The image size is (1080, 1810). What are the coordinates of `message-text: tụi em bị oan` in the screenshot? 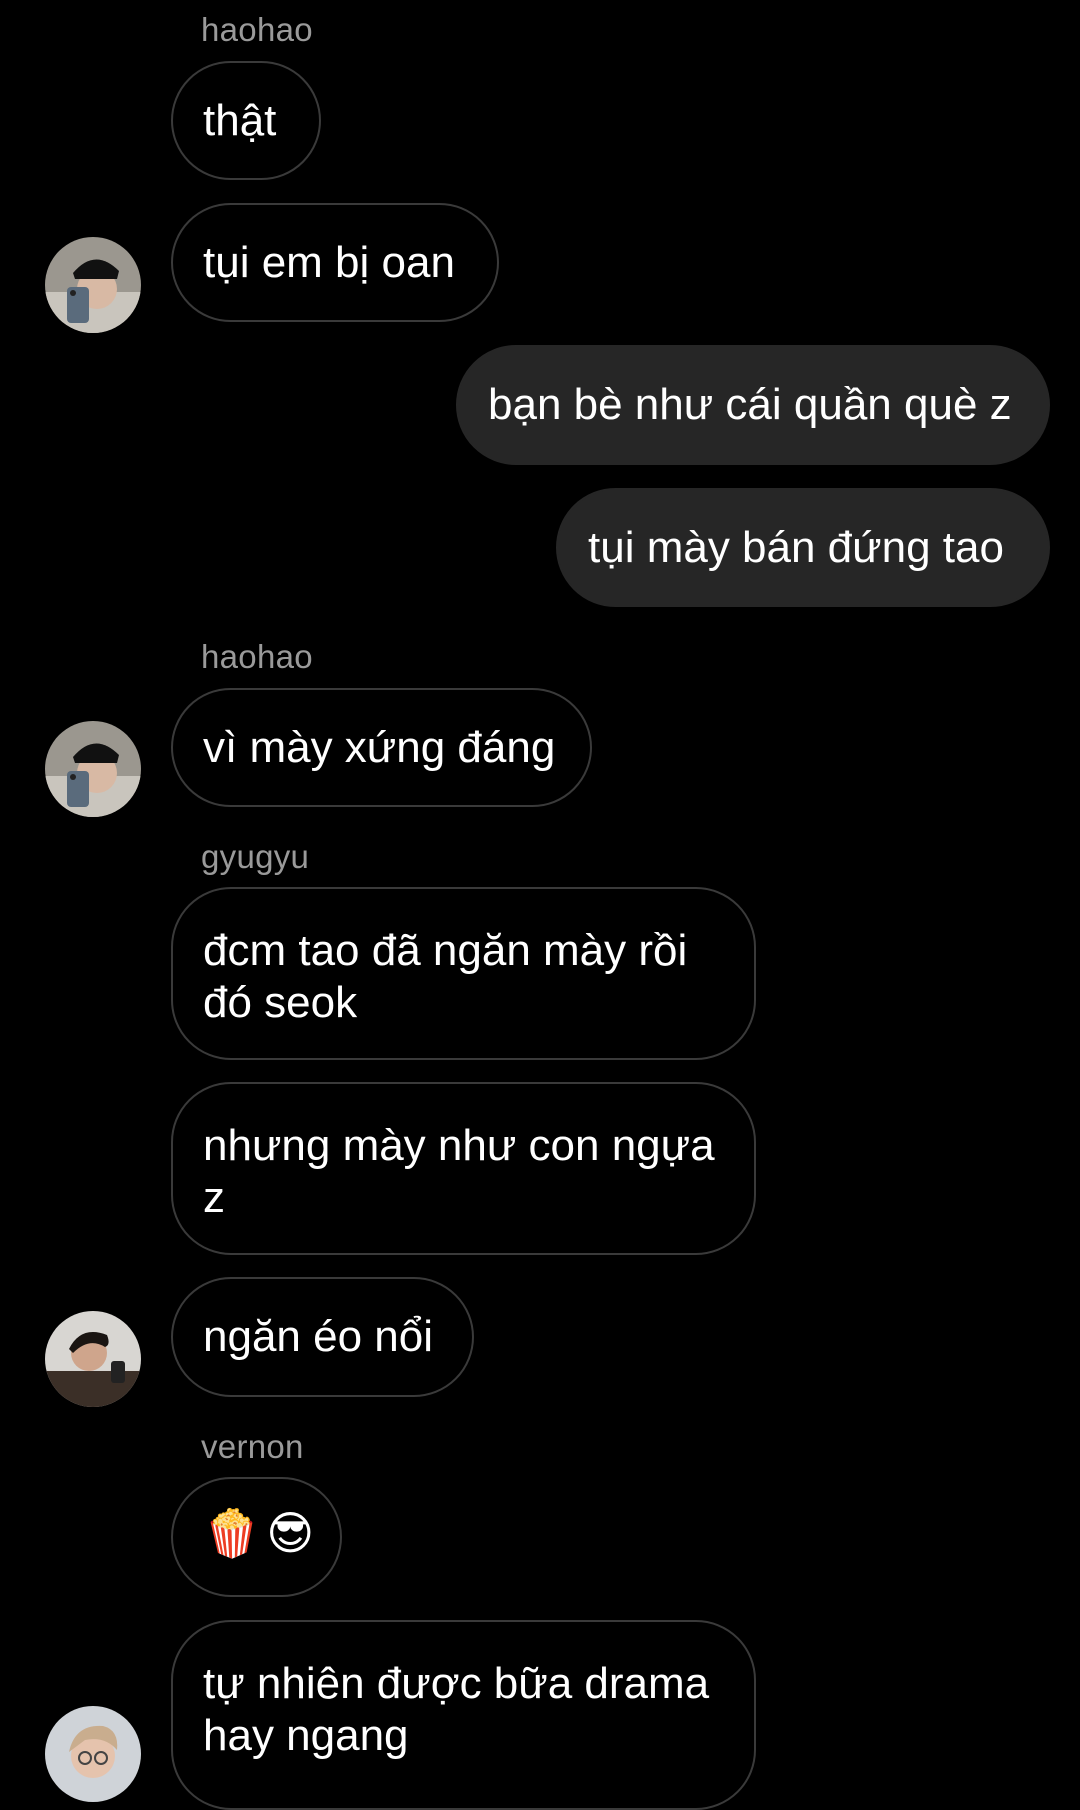 It's located at (329, 262).